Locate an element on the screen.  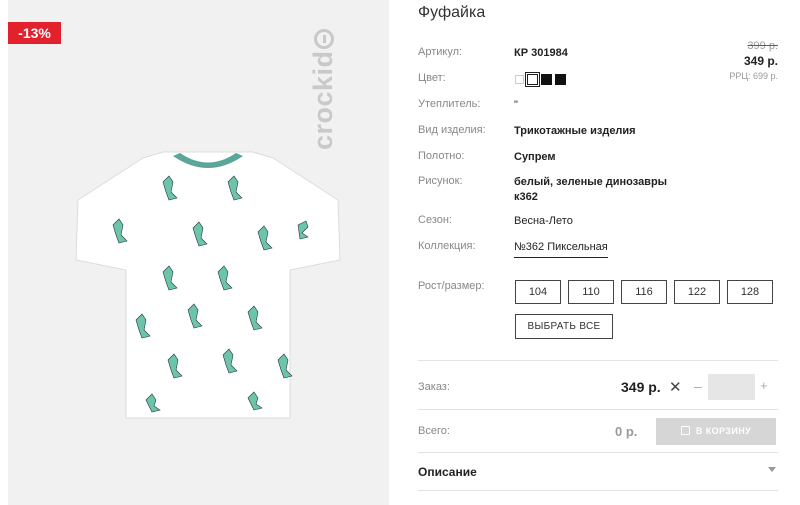
quantity-increment-button: + is located at coordinates (764, 385).